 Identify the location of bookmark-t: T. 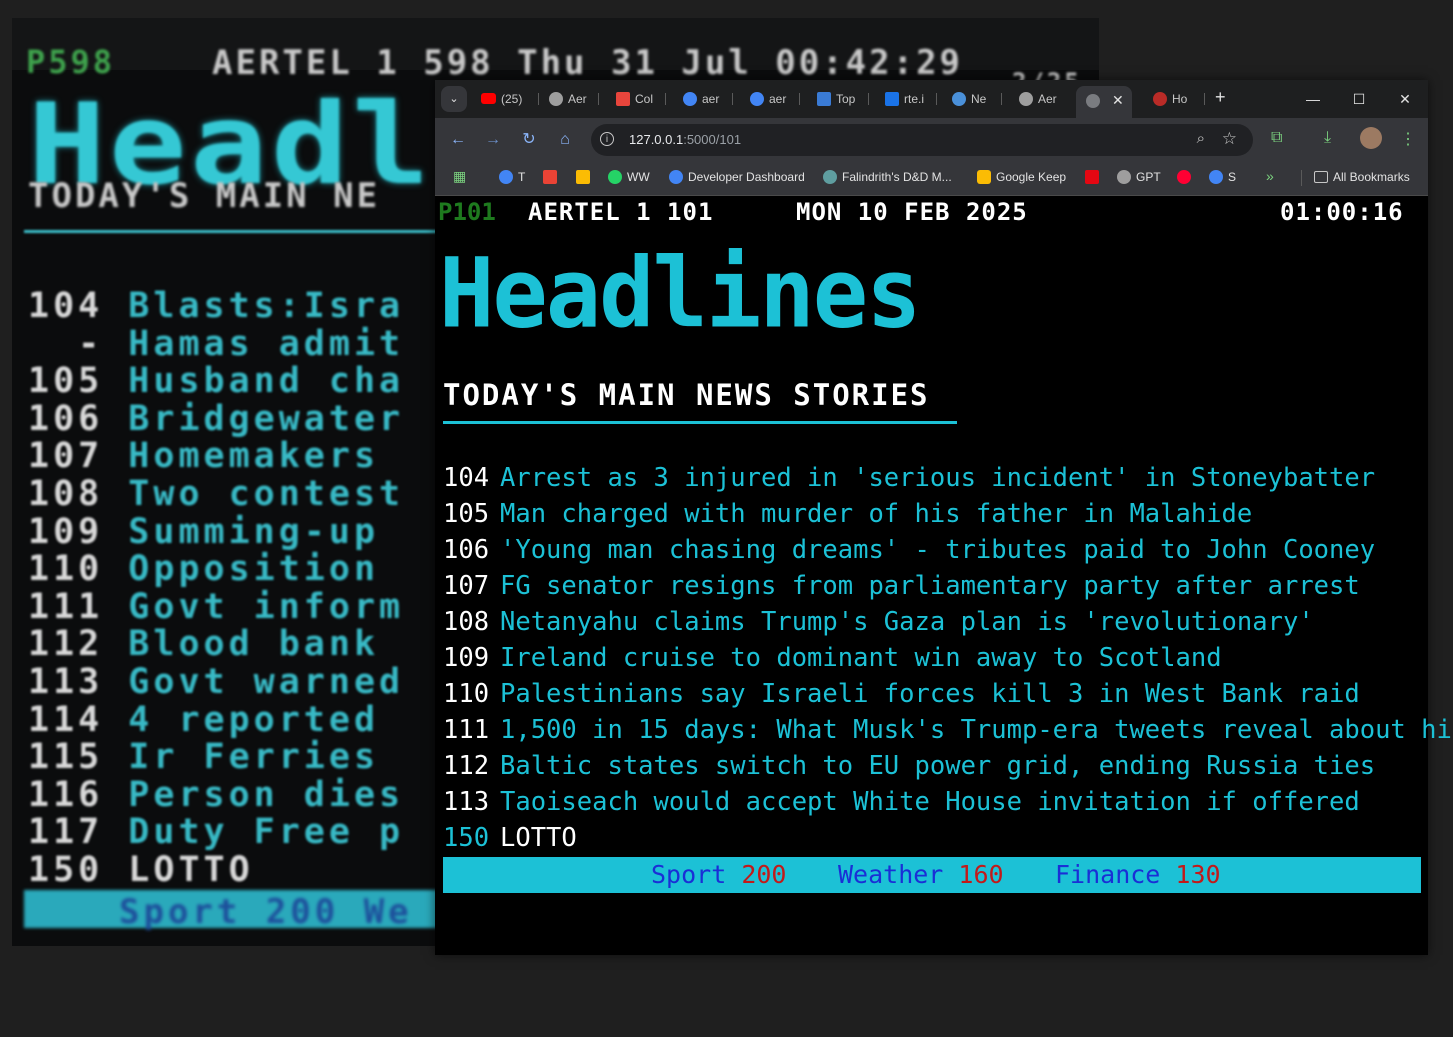
(512, 177).